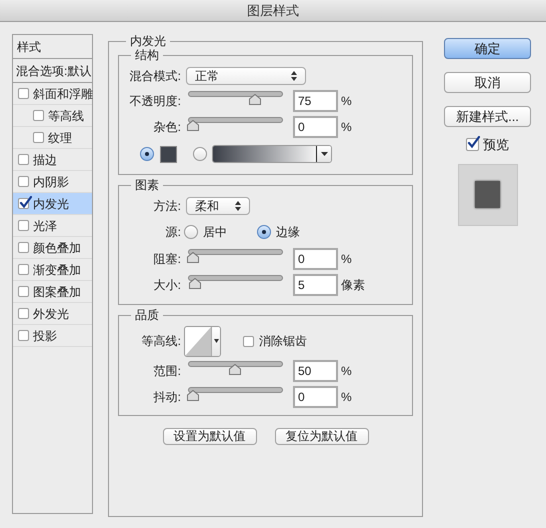 This screenshot has height=528, width=546. I want to click on field-label: 源:, so click(173, 232).